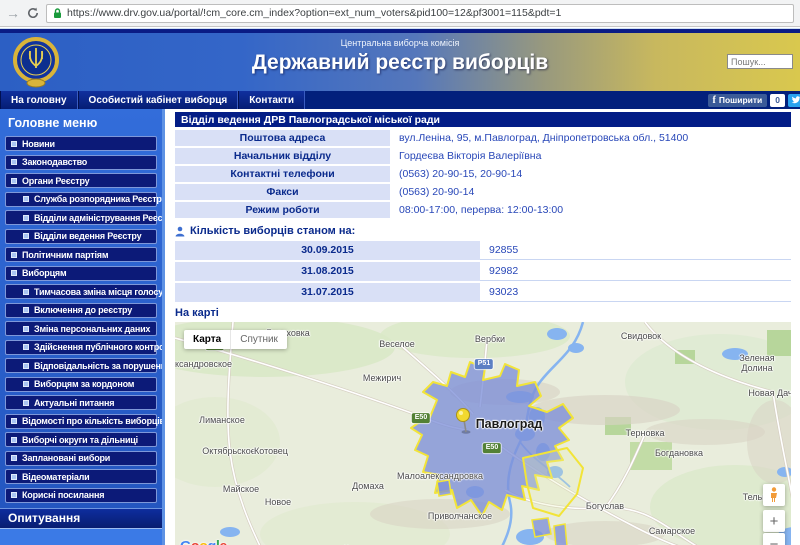  Describe the element at coordinates (635, 271) in the screenshot. I see `voter-count: 92982` at that location.